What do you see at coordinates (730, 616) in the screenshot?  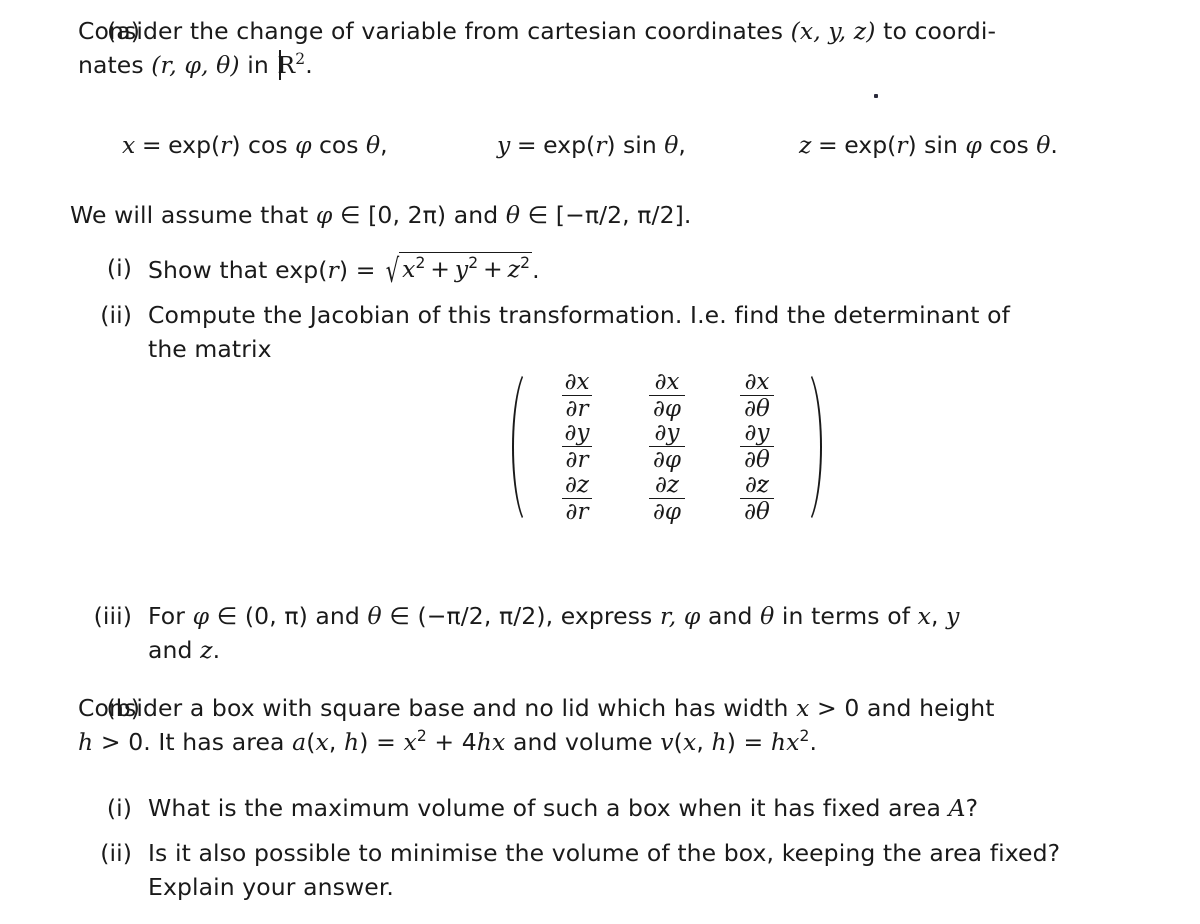 I see `item-a-iii-and-2: and` at bounding box center [730, 616].